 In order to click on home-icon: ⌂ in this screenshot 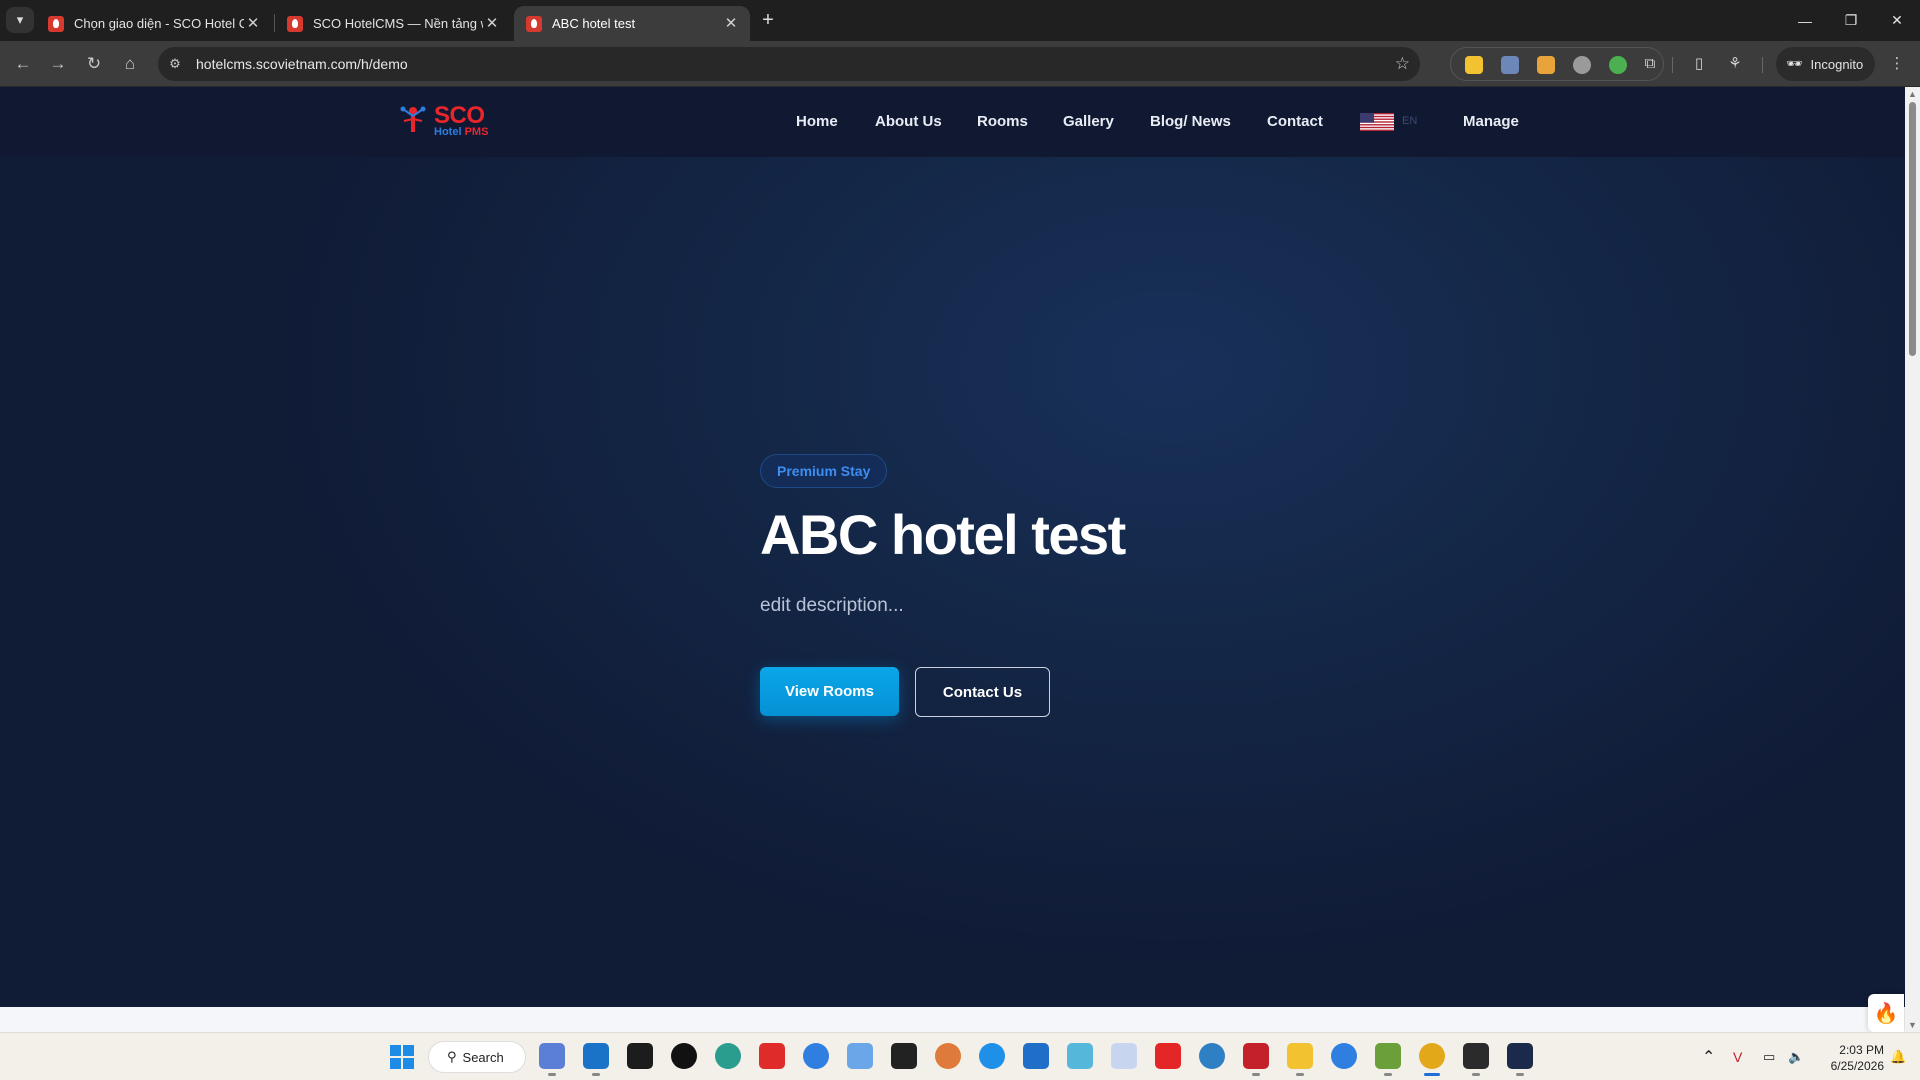, I will do `click(130, 63)`.